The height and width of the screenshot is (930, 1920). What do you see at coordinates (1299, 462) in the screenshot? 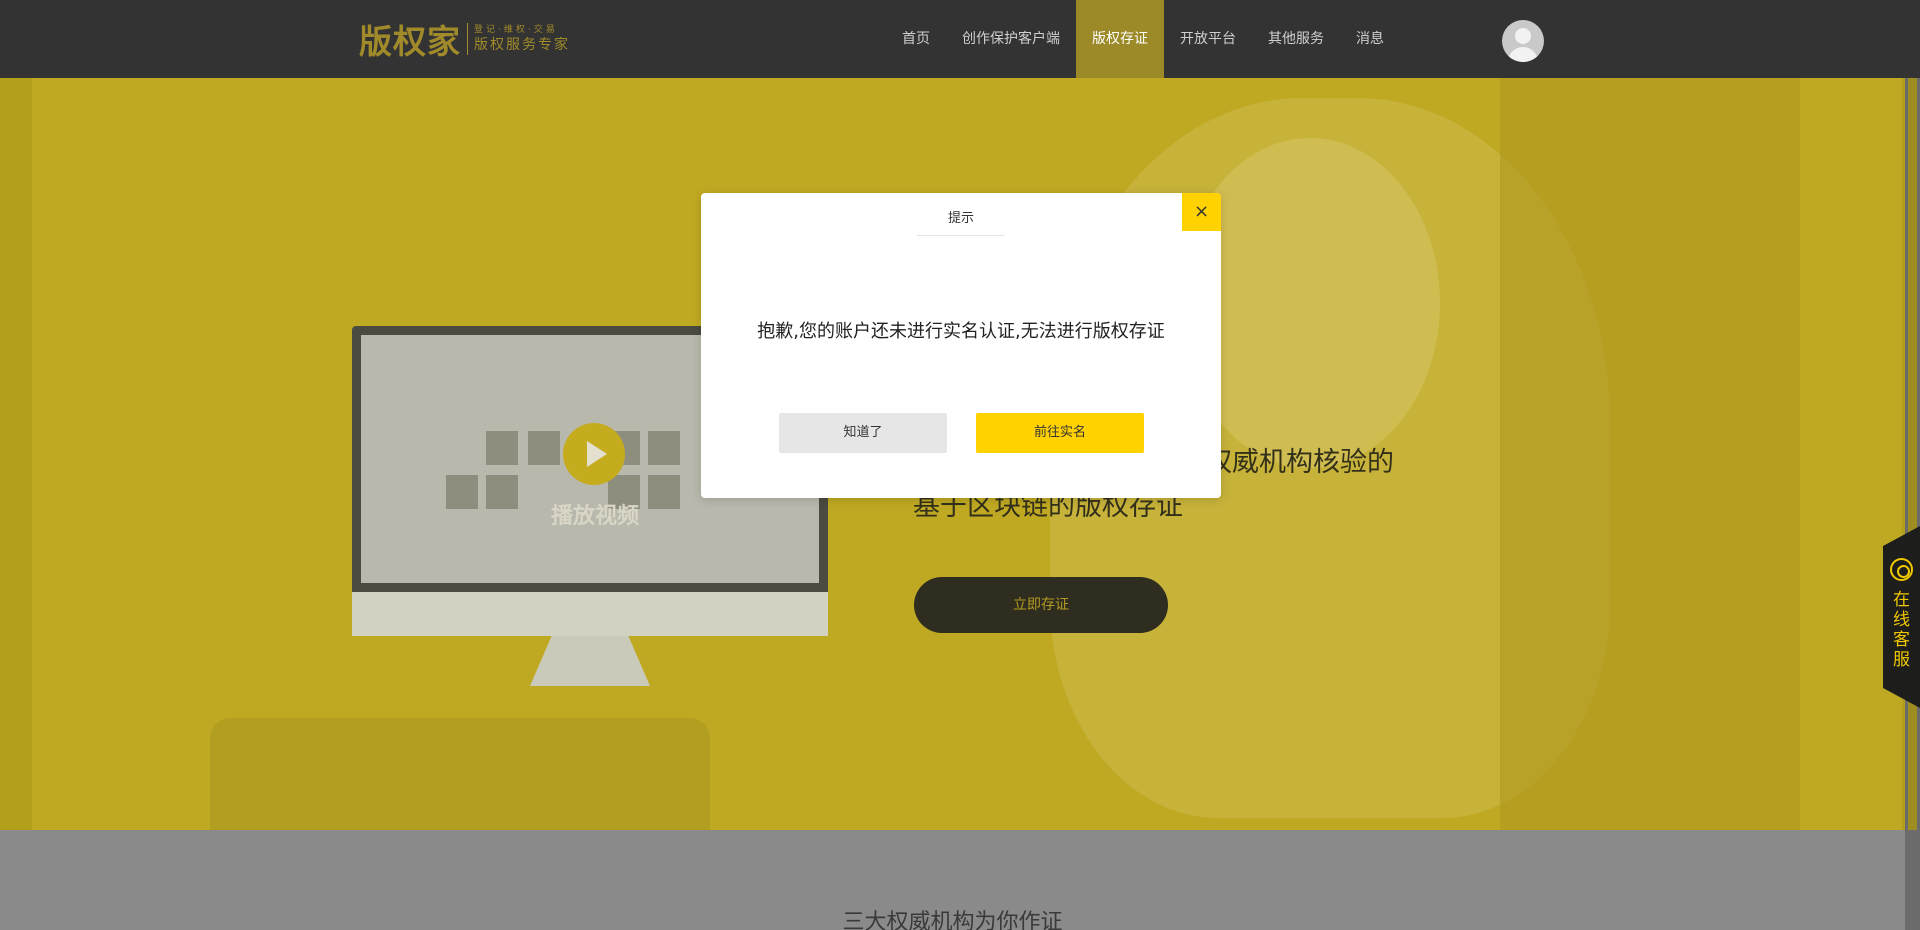
I see `hero-headline-line1: 权威机构核验的` at bounding box center [1299, 462].